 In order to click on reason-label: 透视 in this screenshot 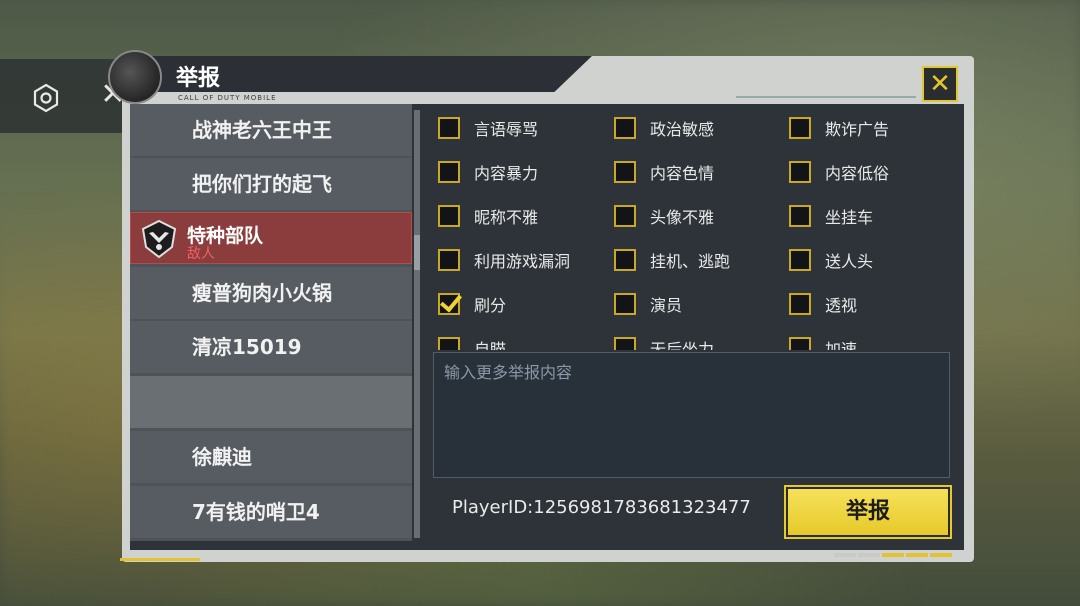, I will do `click(841, 305)`.